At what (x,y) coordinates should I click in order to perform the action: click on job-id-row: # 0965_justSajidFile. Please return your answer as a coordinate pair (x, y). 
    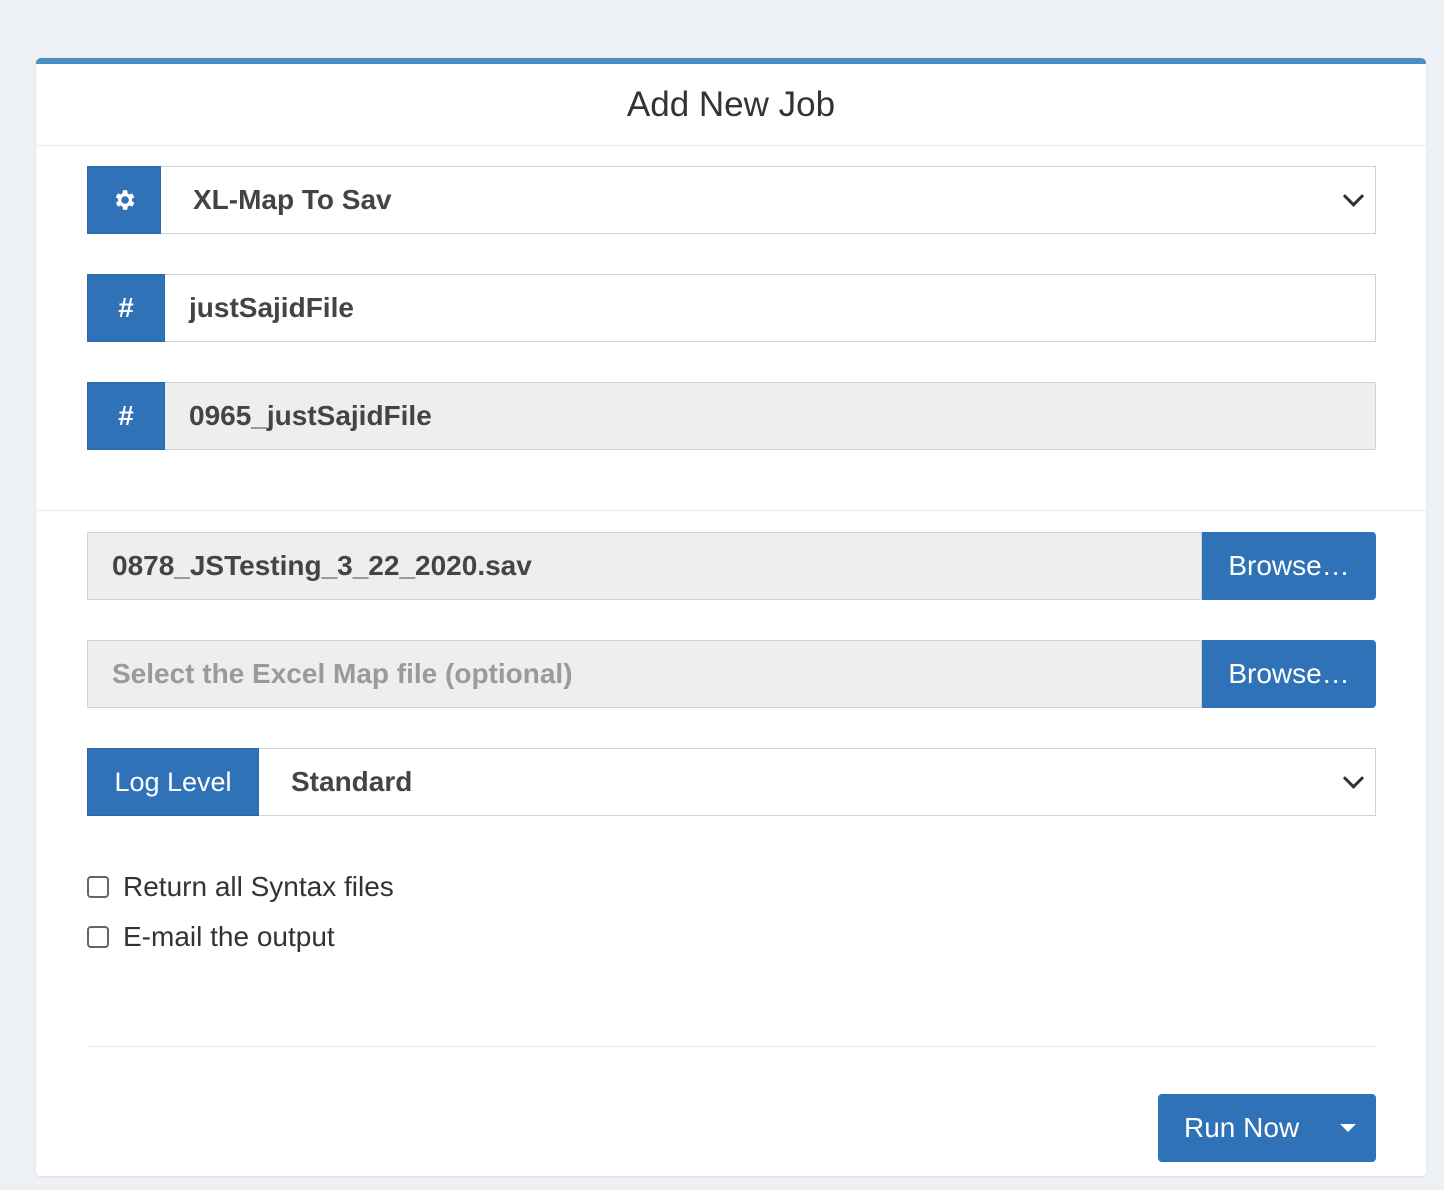
    Looking at the image, I should click on (731, 416).